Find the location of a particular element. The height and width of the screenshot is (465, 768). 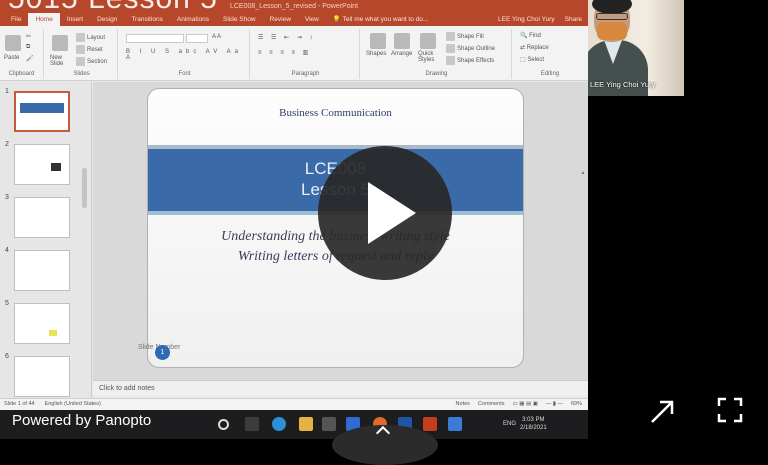

tab-slide-show: Slide Show is located at coordinates (239, 19).